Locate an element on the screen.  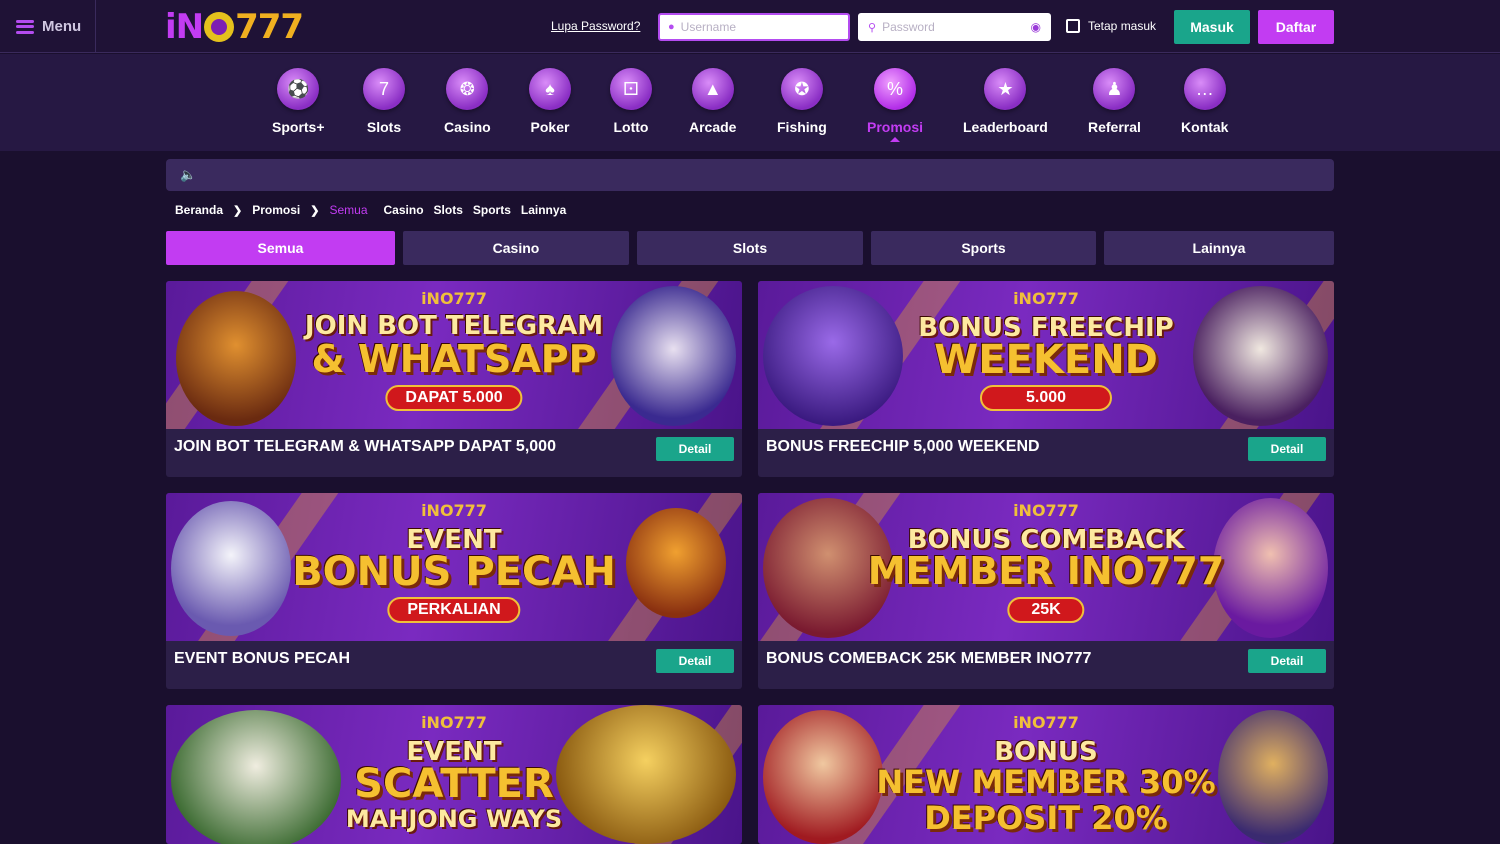
remember-checkbox is located at coordinates (1073, 26).